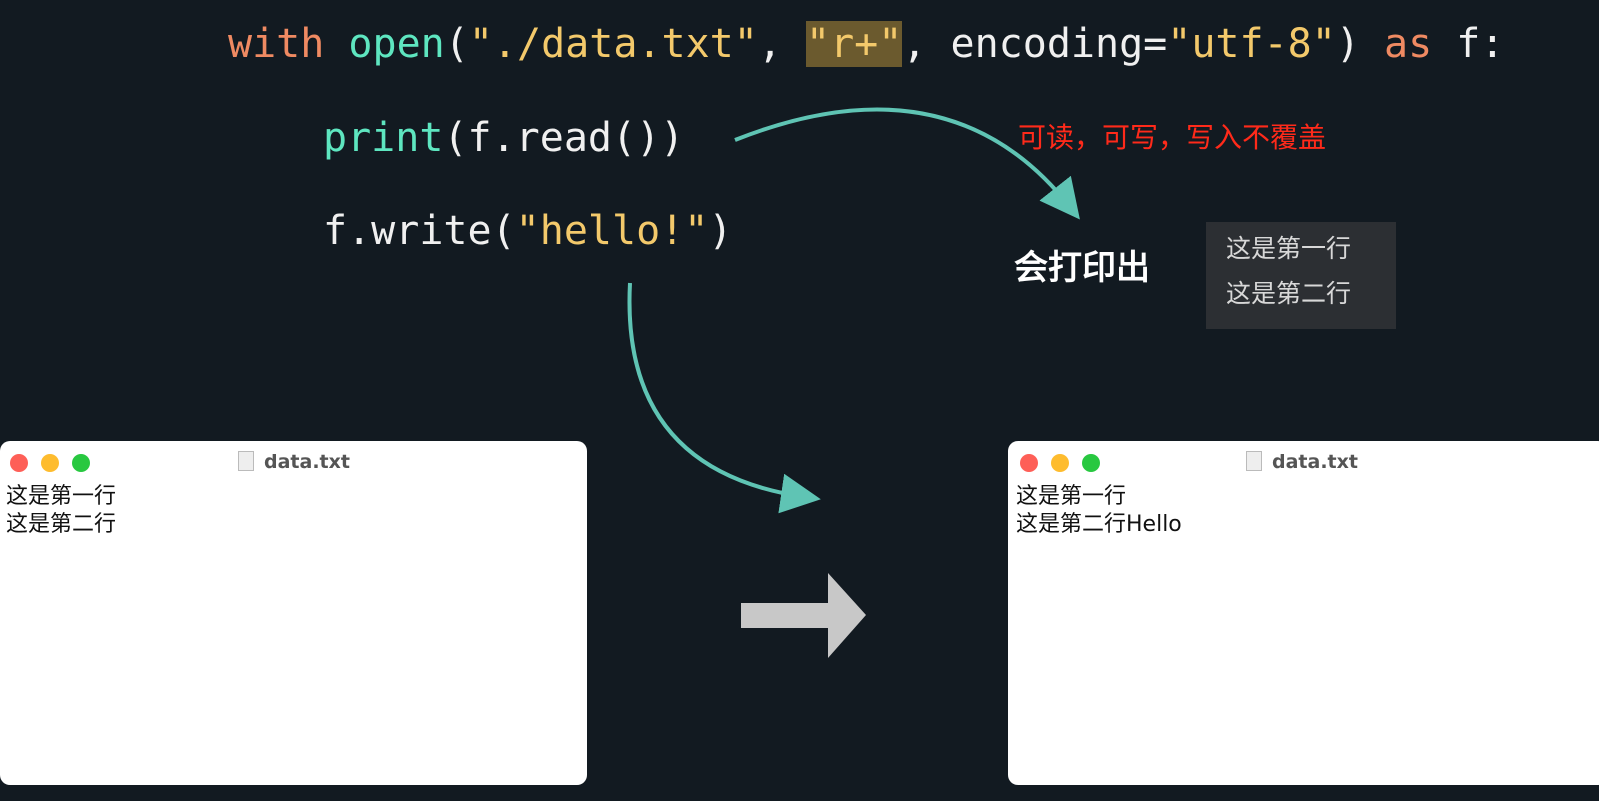  Describe the element at coordinates (907, 163) in the screenshot. I see `curved-arrow-to-output` at that location.